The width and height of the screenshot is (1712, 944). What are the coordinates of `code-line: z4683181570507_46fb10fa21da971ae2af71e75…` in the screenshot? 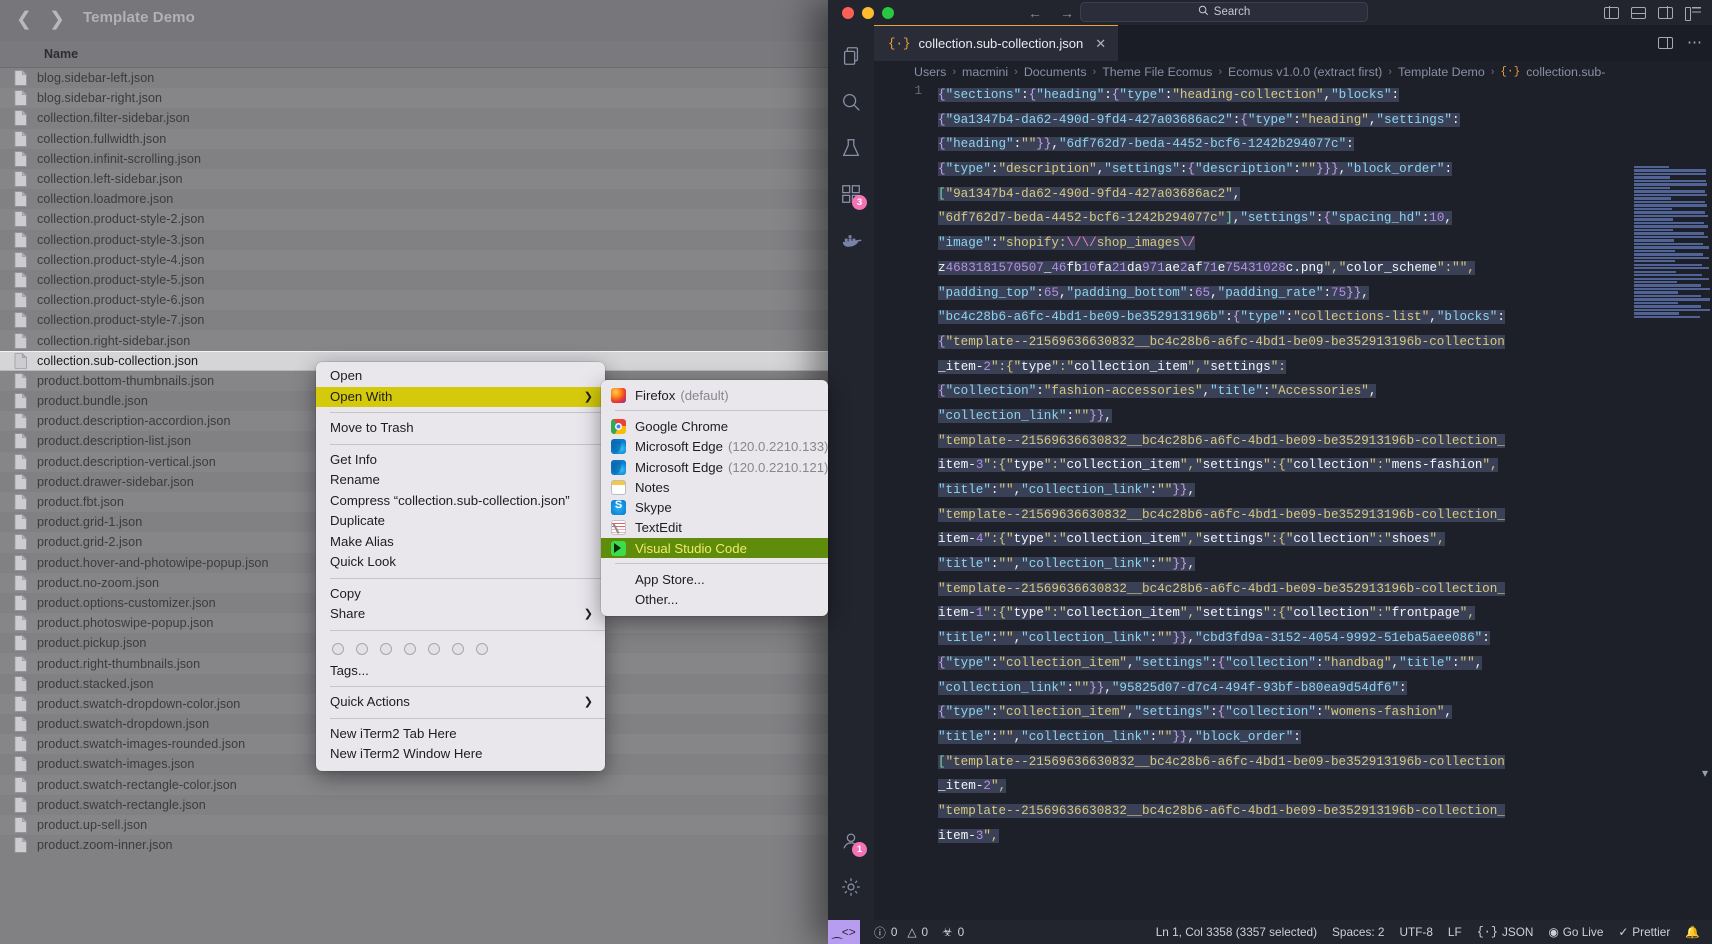 It's located at (1315, 268).